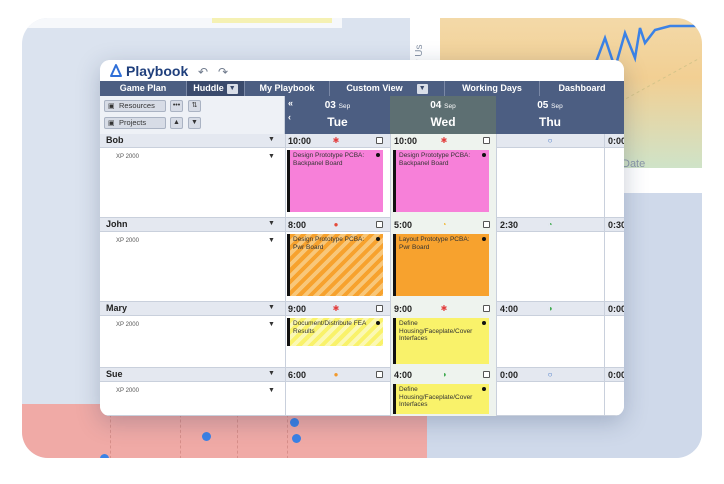  I want to click on bg-strip, so click(272, 20).